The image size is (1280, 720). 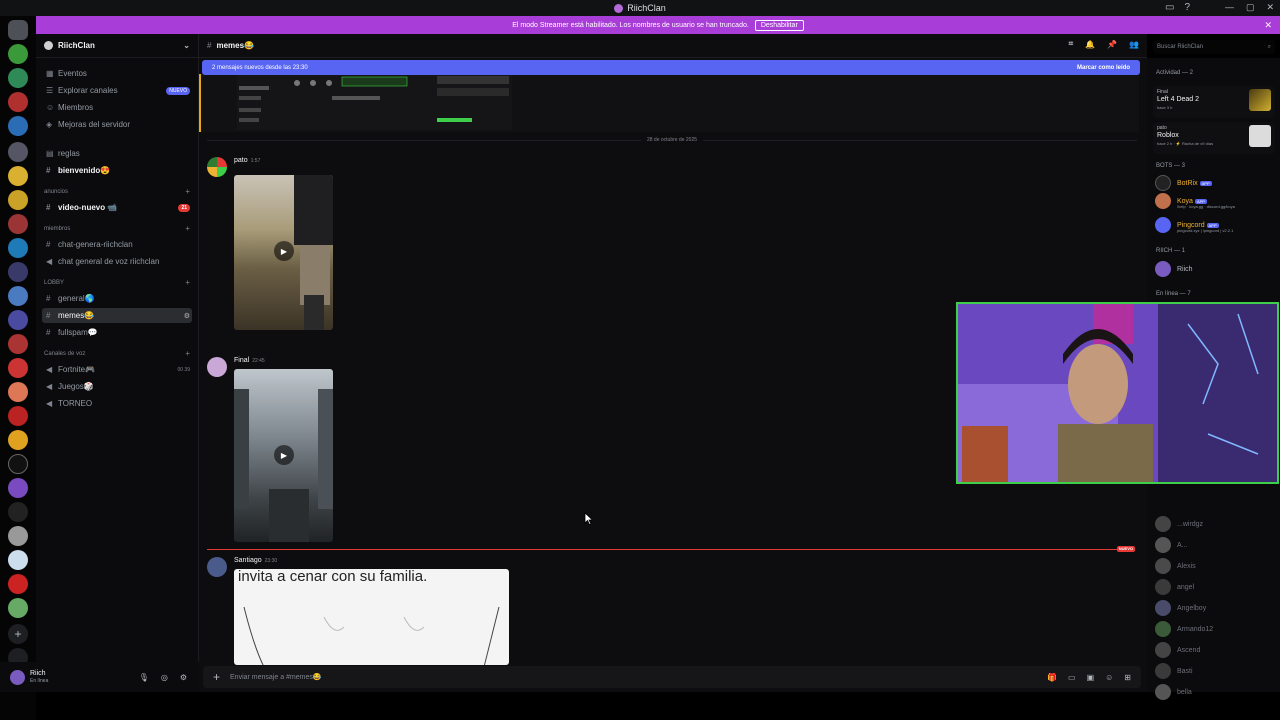 What do you see at coordinates (1169, 7) in the screenshot?
I see `inbox-icon: ▭` at bounding box center [1169, 7].